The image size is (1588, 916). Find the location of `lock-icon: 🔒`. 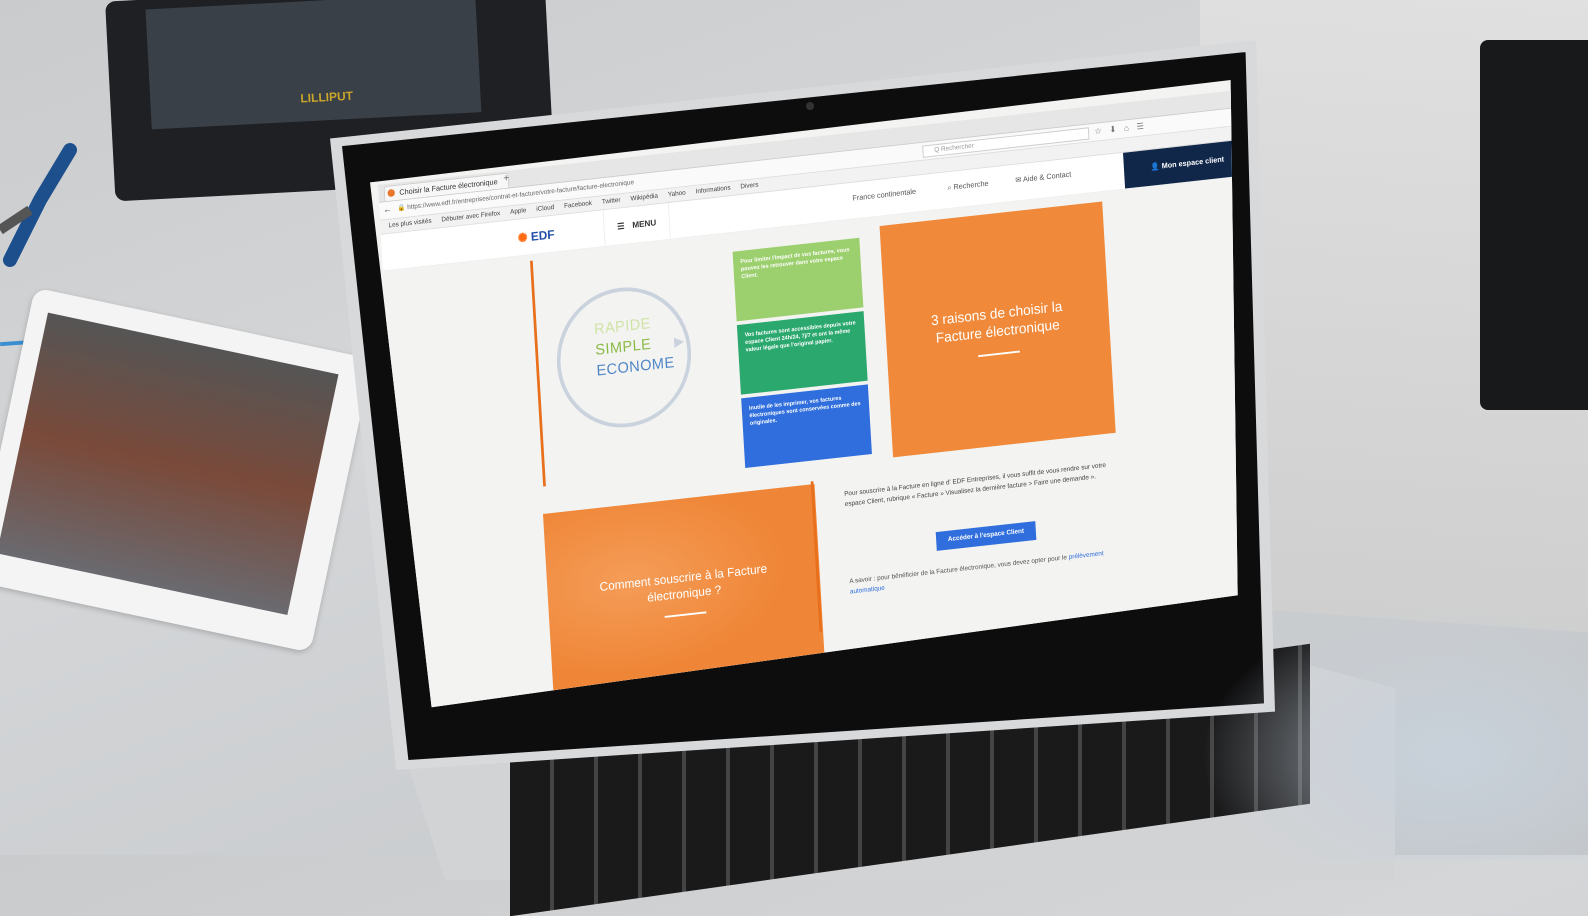

lock-icon: 🔒 is located at coordinates (401, 208).